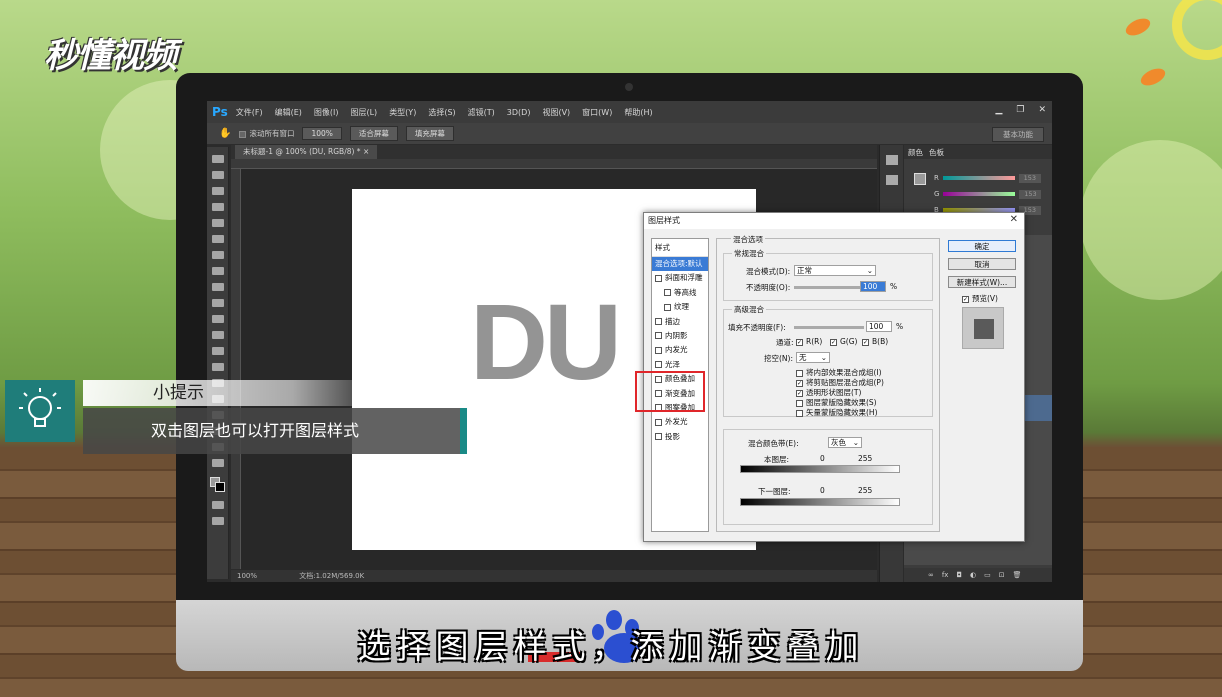  What do you see at coordinates (1002, 575) in the screenshot?
I see `new-layer-icon: ⊡` at bounding box center [1002, 575].